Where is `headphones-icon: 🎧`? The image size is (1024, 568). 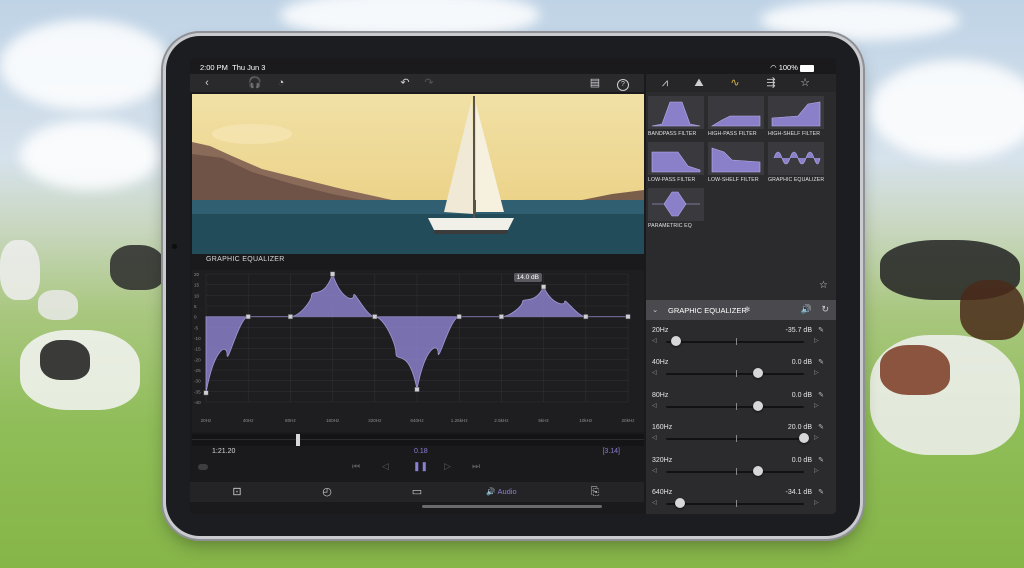
headphones-icon: 🎧 is located at coordinates (255, 83).